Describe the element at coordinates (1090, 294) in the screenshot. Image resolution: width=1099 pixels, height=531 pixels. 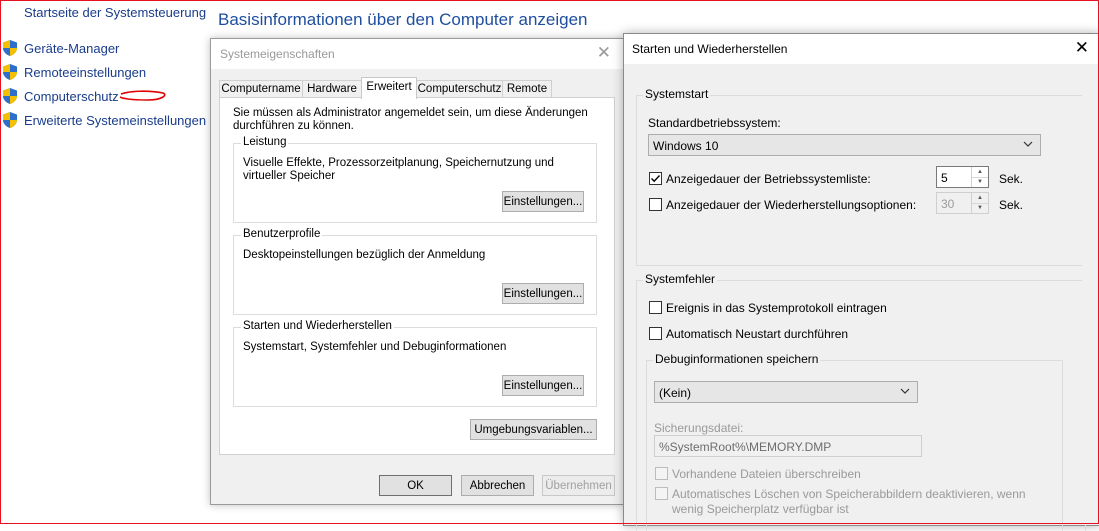
I see `scrollbar` at that location.